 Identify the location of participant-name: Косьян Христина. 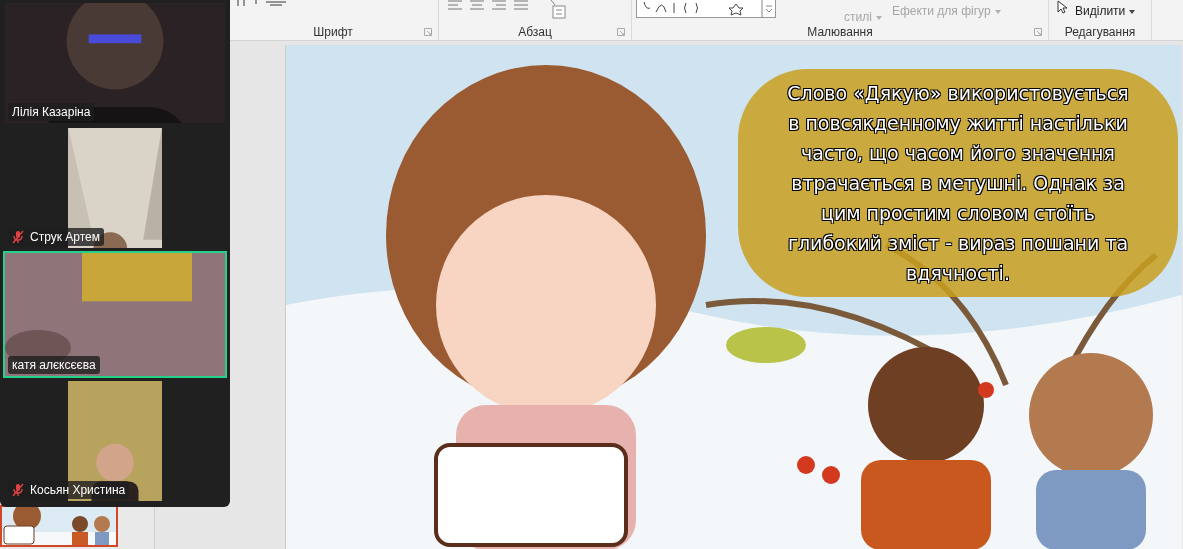
(78, 490).